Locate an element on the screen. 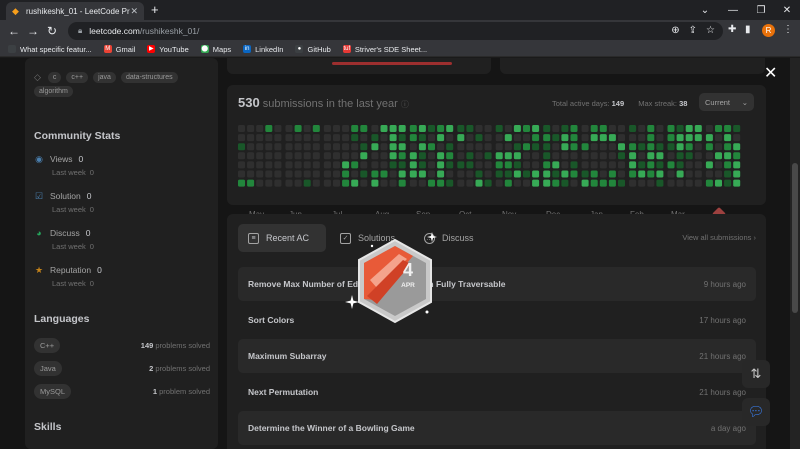  skill-tag: c is located at coordinates (54, 77).